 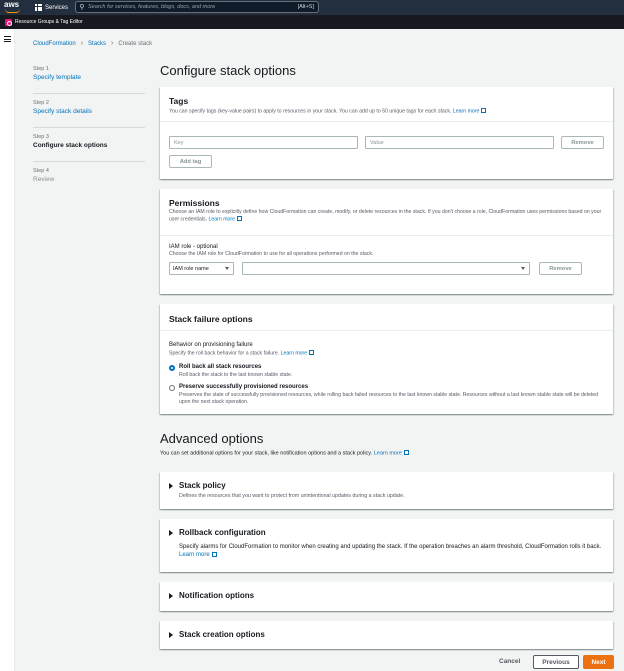 What do you see at coordinates (41, 69) in the screenshot?
I see `step-number: Step 1` at bounding box center [41, 69].